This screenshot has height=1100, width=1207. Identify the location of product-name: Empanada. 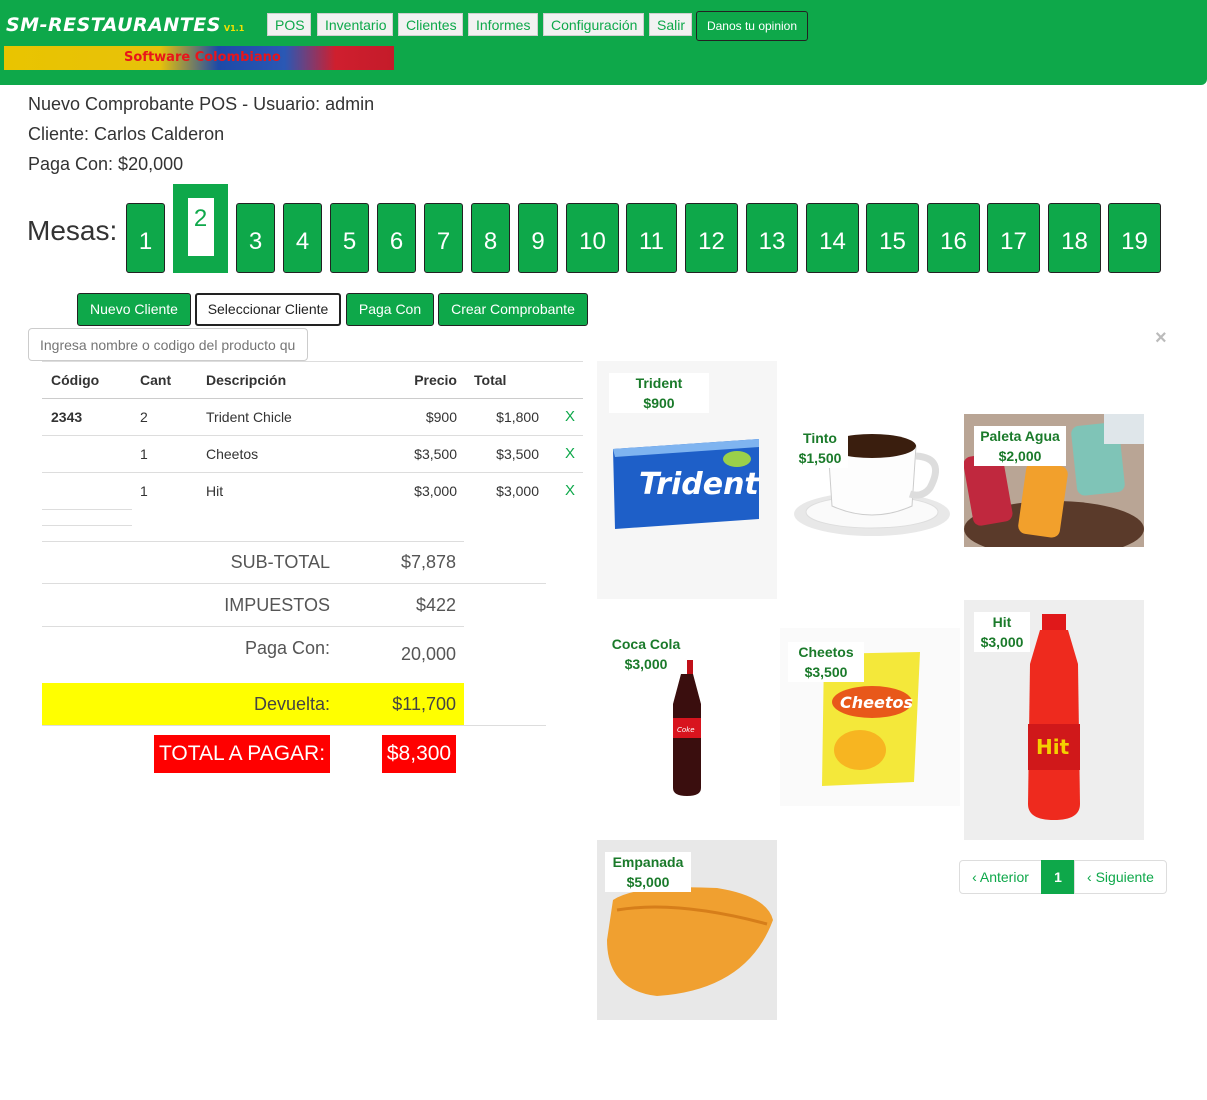
(648, 862).